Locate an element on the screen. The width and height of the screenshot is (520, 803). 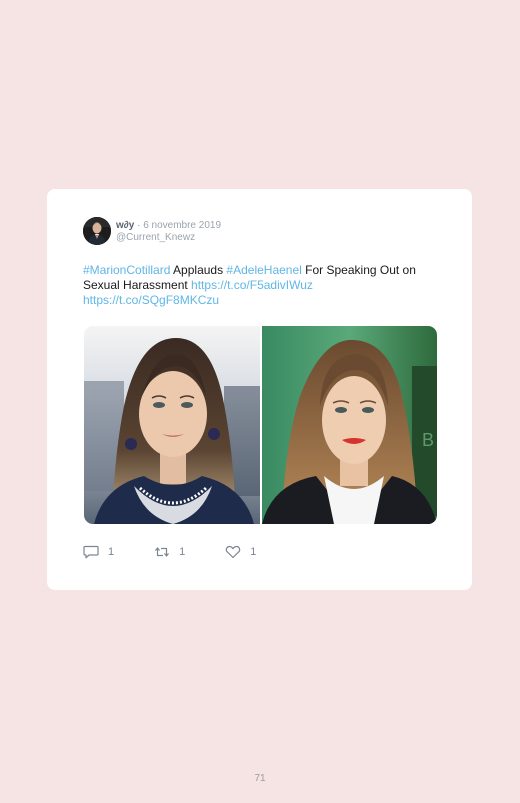
avatar-image is located at coordinates (97, 231).